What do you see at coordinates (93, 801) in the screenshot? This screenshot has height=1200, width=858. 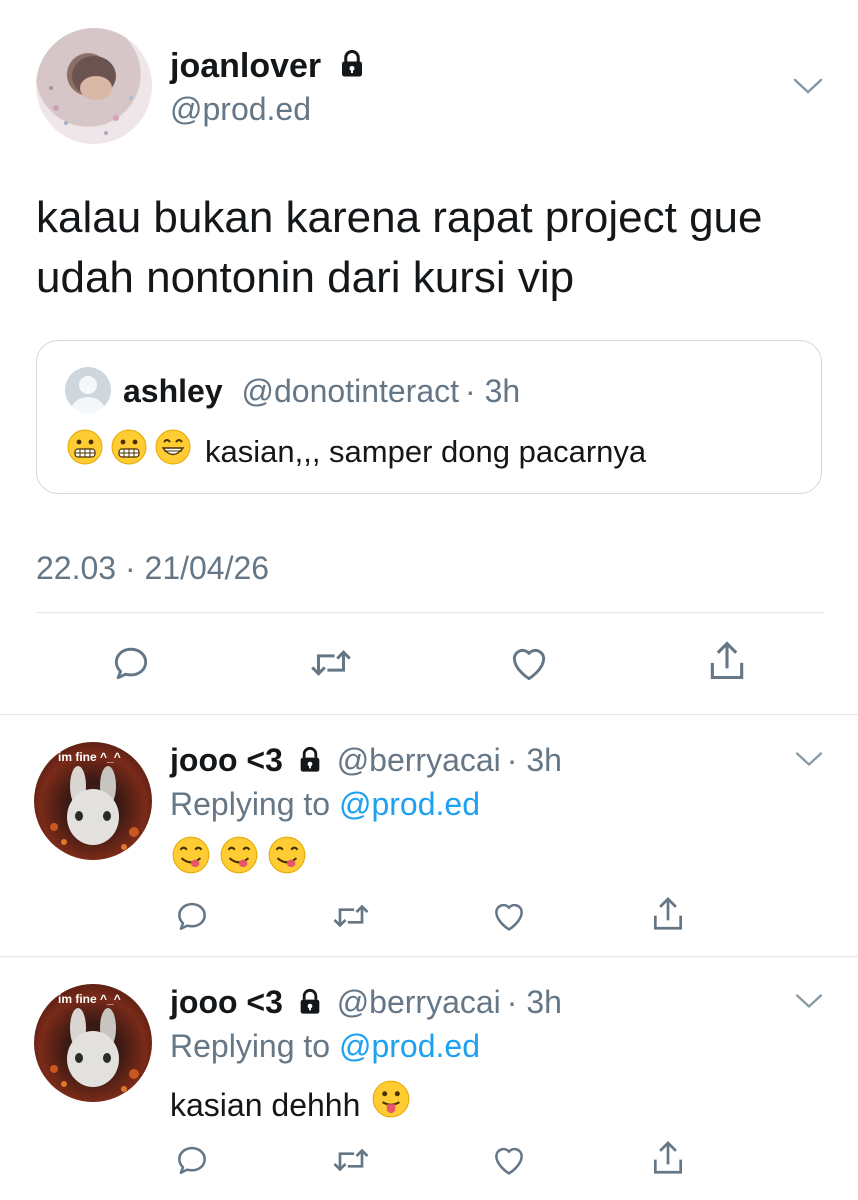 I see `reply1-author-avatar: im fine ^_^` at bounding box center [93, 801].